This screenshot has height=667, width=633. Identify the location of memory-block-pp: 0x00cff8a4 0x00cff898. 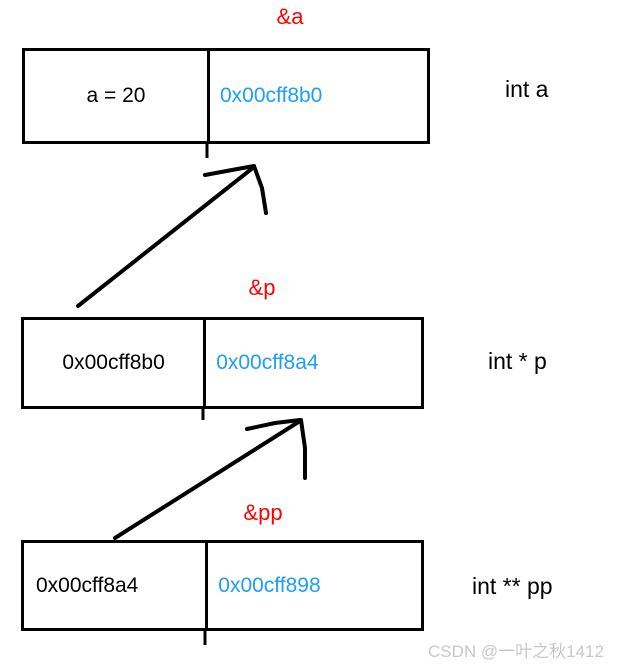
(222, 585).